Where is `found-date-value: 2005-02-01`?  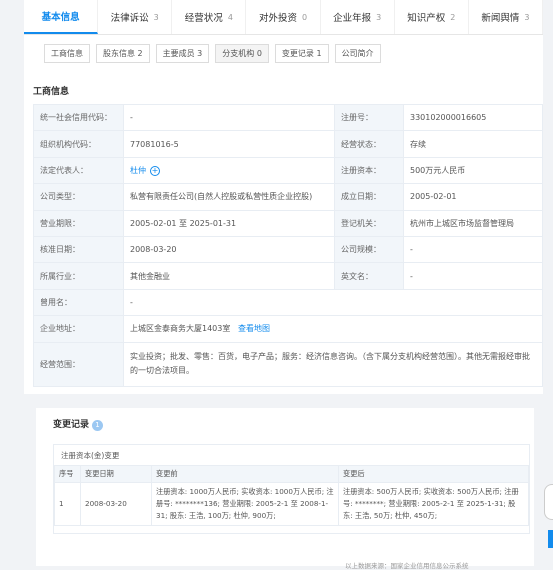
found-date-value: 2005-02-01 is located at coordinates (473, 197).